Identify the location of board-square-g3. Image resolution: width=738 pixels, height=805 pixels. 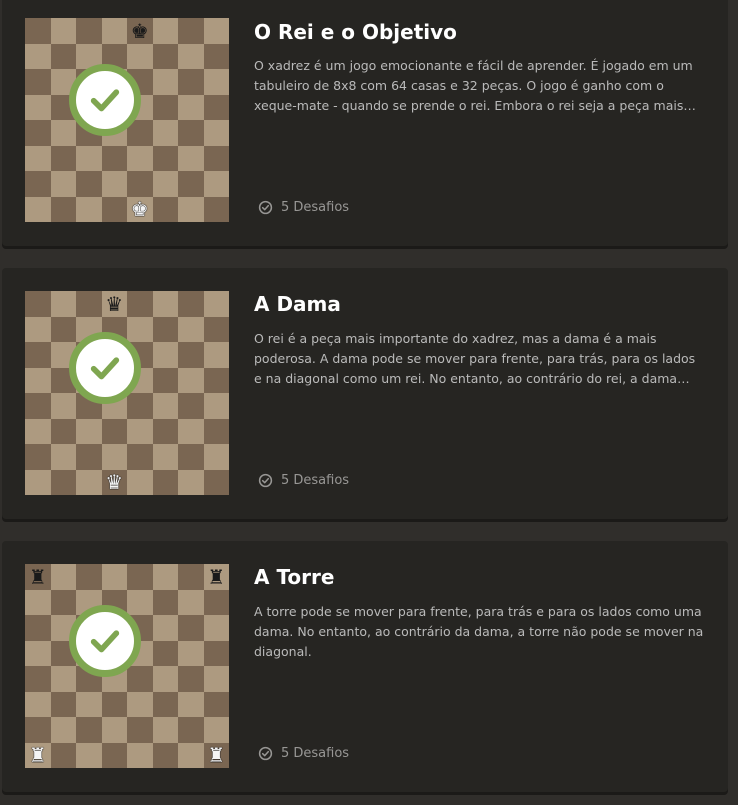
(191, 431).